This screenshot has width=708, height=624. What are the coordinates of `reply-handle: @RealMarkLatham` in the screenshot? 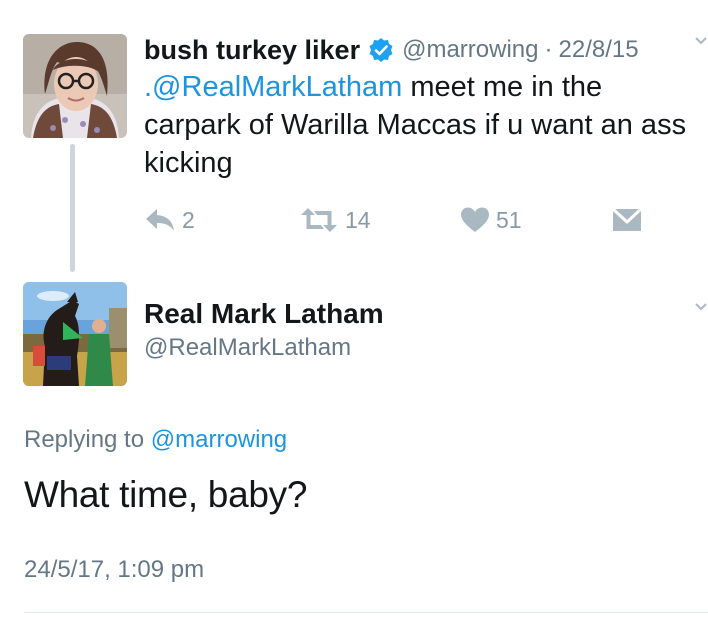 It's located at (247, 348).